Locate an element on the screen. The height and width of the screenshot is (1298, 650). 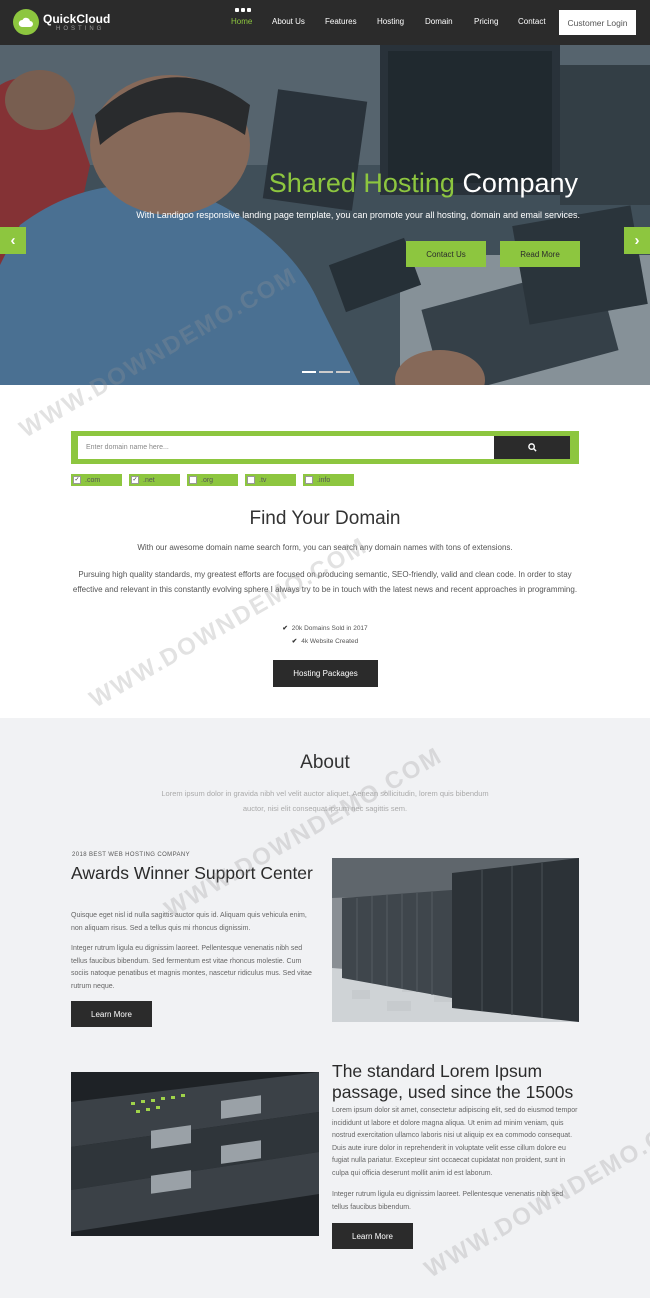
ext-label: .net is located at coordinates (149, 480).